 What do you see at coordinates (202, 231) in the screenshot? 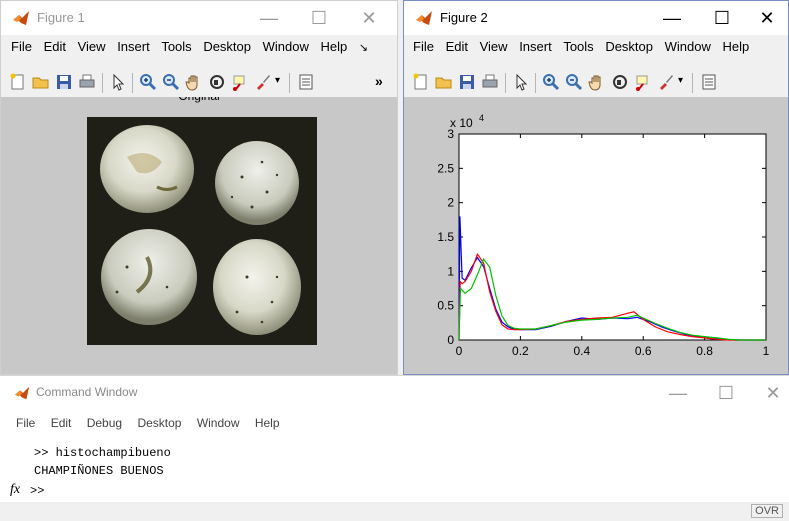
I see `mushroom-image` at bounding box center [202, 231].